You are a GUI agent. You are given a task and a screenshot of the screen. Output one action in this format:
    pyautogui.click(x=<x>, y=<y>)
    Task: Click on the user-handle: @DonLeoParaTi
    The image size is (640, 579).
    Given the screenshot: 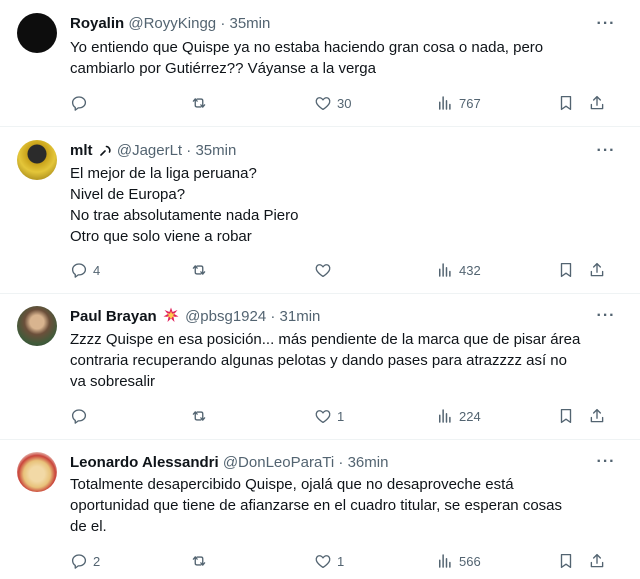 What is the action you would take?
    pyautogui.click(x=278, y=462)
    